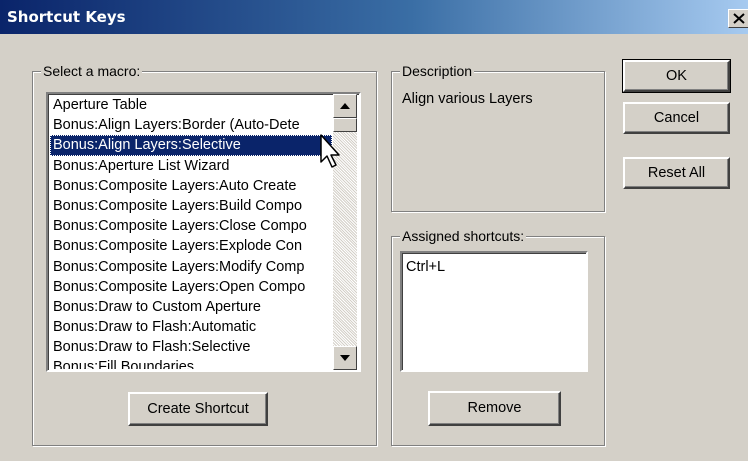 The height and width of the screenshot is (461, 748). What do you see at coordinates (191, 267) in the screenshot?
I see `macro-list-item: Bonus:Composite Layers:Modify Comp` at bounding box center [191, 267].